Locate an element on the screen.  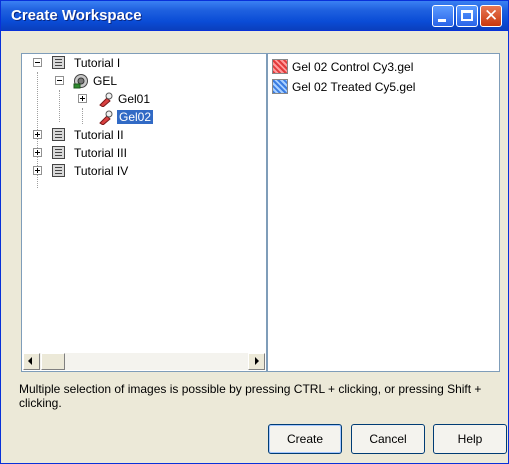
file-label: Gel 02 Treated Cy5.gel is located at coordinates (354, 87).